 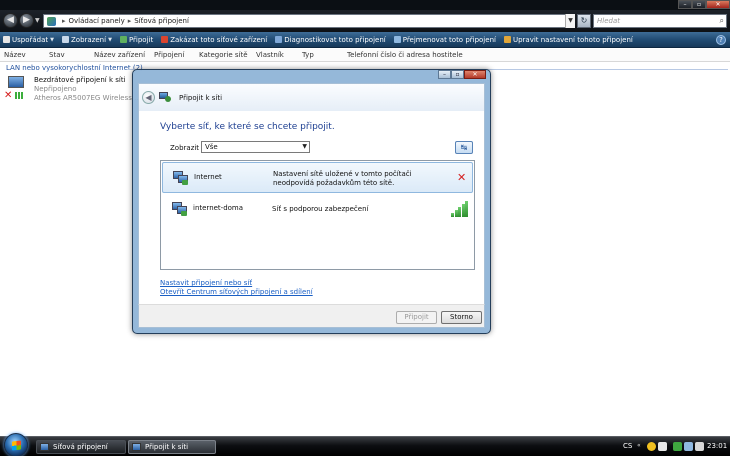 I want to click on window-caption-buttons: – ▫ ✕, so click(x=704, y=4).